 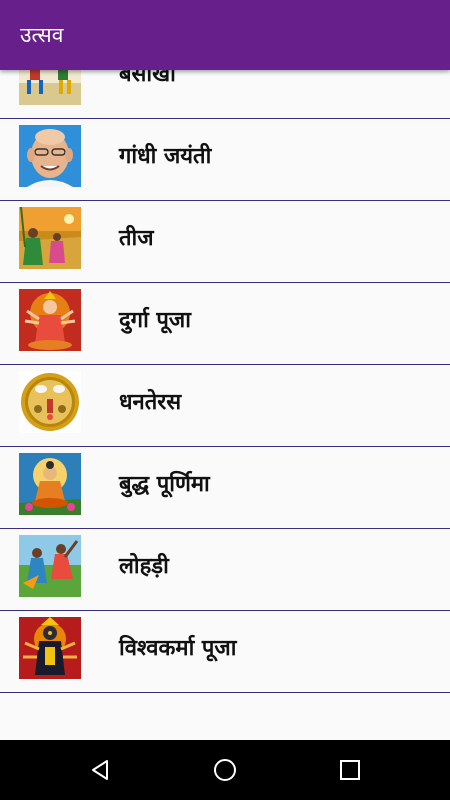 What do you see at coordinates (164, 484) in the screenshot?
I see `festival-label: बुद्ध पूर्णिमा` at bounding box center [164, 484].